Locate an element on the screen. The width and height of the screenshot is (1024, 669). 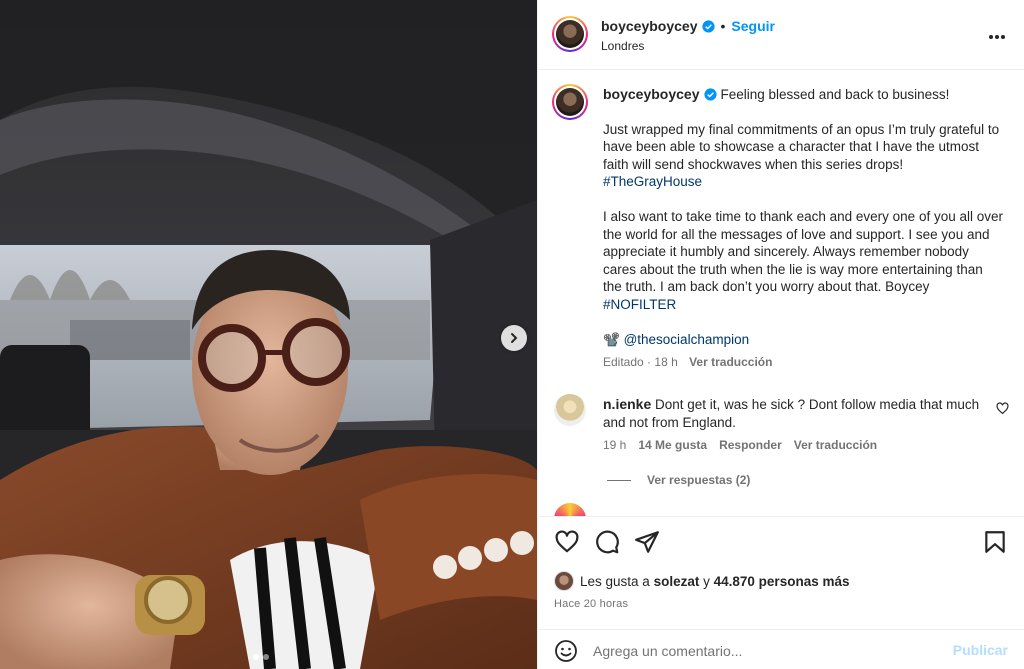
hashtag-link: #TheGrayHouse is located at coordinates (652, 181).